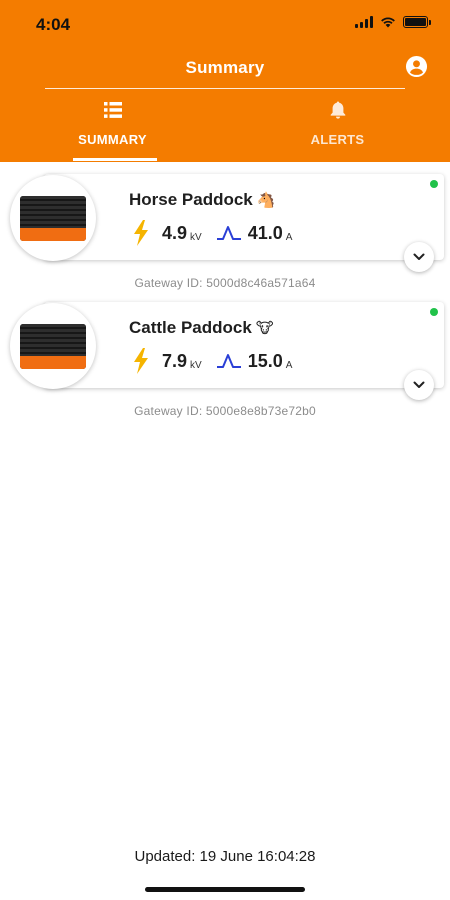 This screenshot has width=450, height=900. I want to click on gateway-id: Gateway ID: 5000d8c46a571a64, so click(225, 283).